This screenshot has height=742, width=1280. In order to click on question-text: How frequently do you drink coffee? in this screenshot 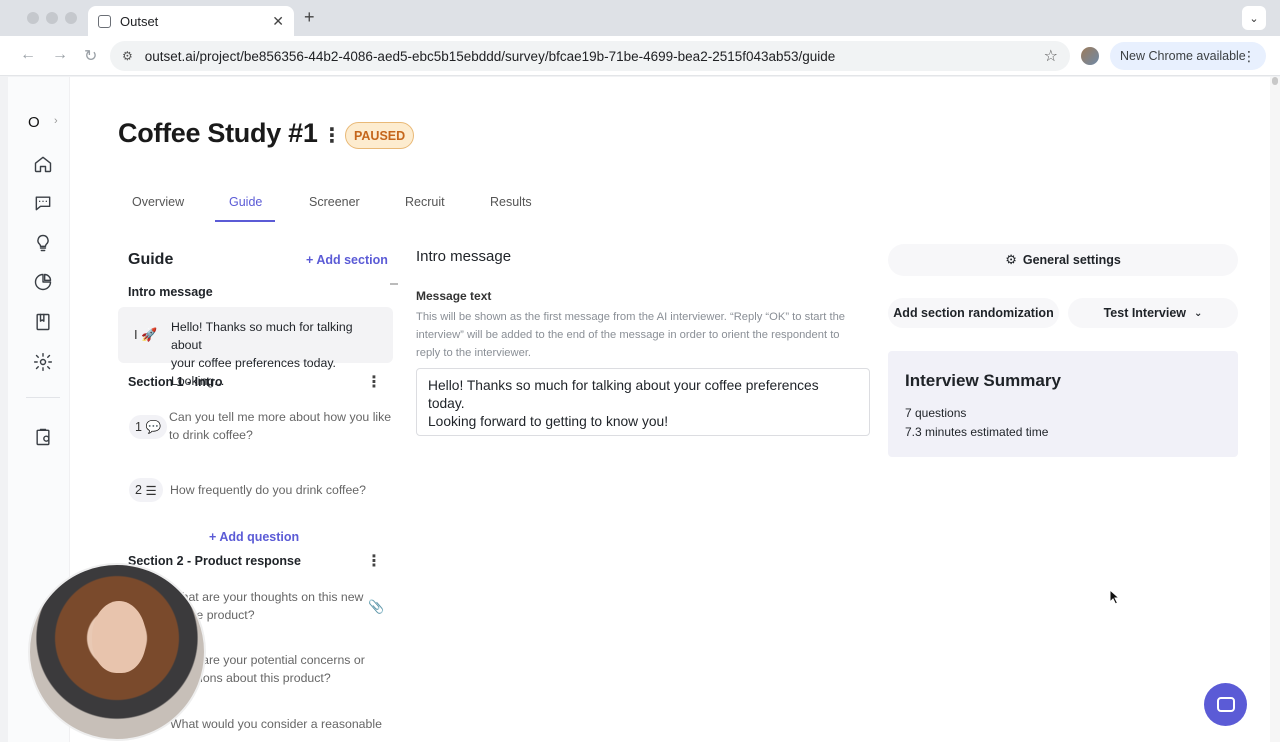, I will do `click(268, 490)`.